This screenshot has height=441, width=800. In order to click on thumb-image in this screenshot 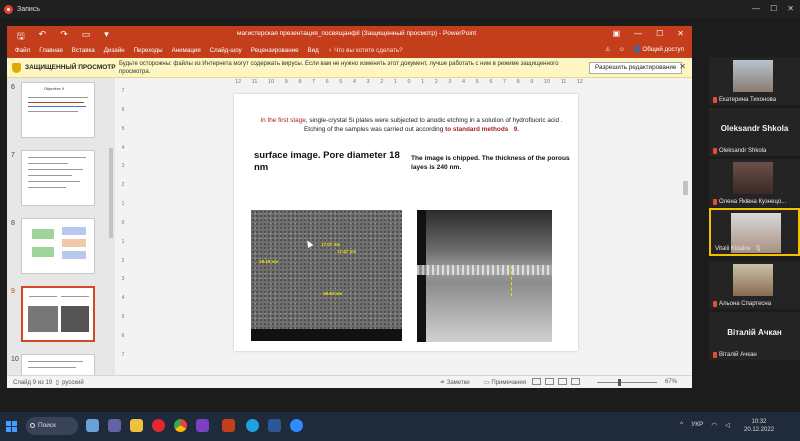, I will do `click(43, 319)`.